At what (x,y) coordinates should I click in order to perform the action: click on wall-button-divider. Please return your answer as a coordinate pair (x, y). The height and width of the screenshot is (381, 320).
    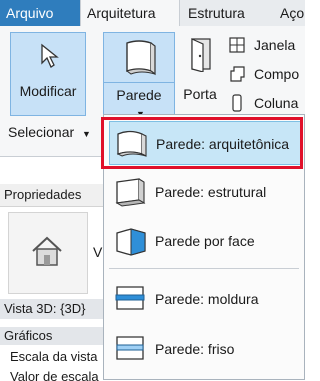
    Looking at the image, I should click on (139, 82).